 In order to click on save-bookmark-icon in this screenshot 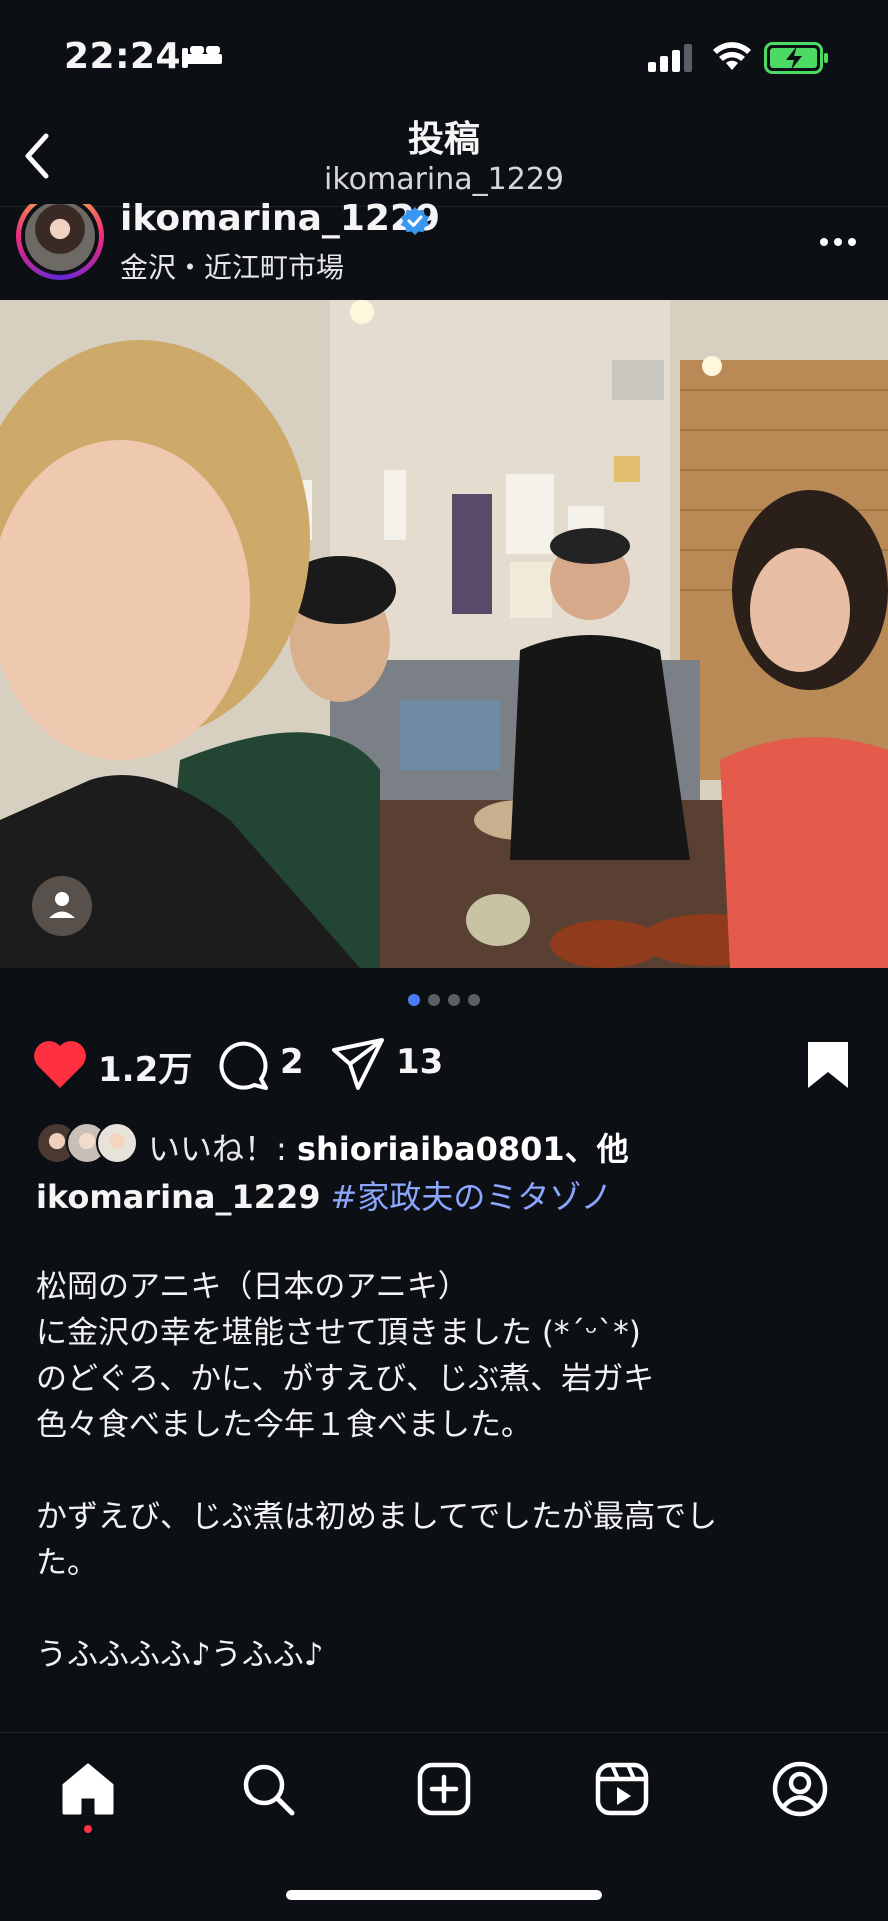, I will do `click(828, 1065)`.